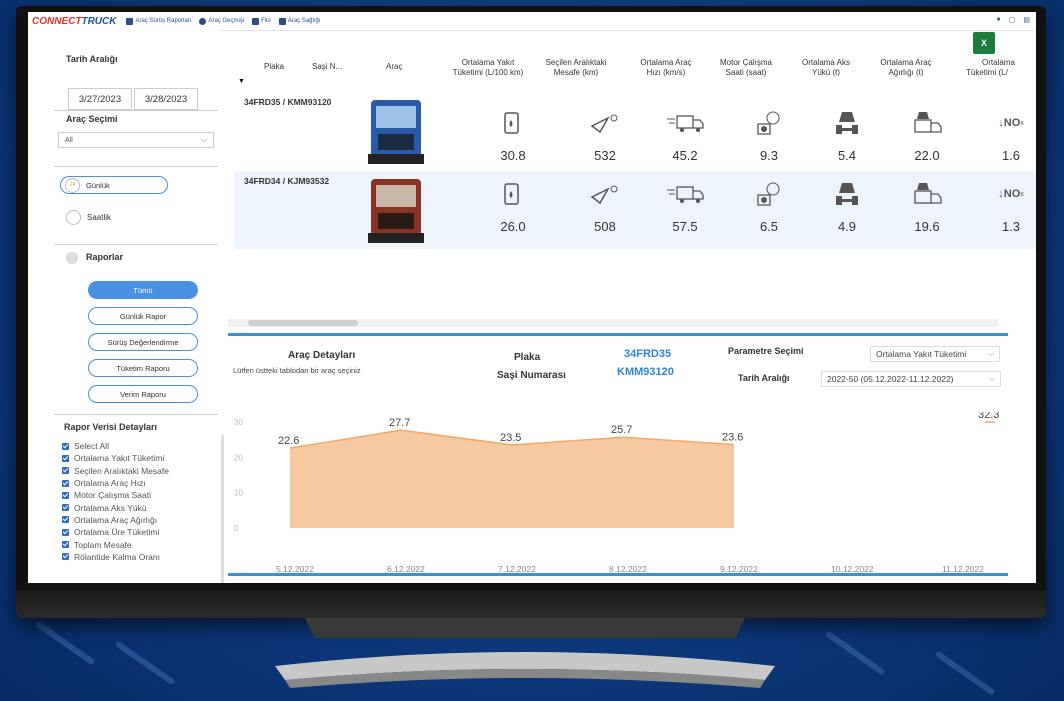 The image size is (1064, 701). What do you see at coordinates (988, 416) in the screenshot?
I see `data-label: 32.3` at bounding box center [988, 416].